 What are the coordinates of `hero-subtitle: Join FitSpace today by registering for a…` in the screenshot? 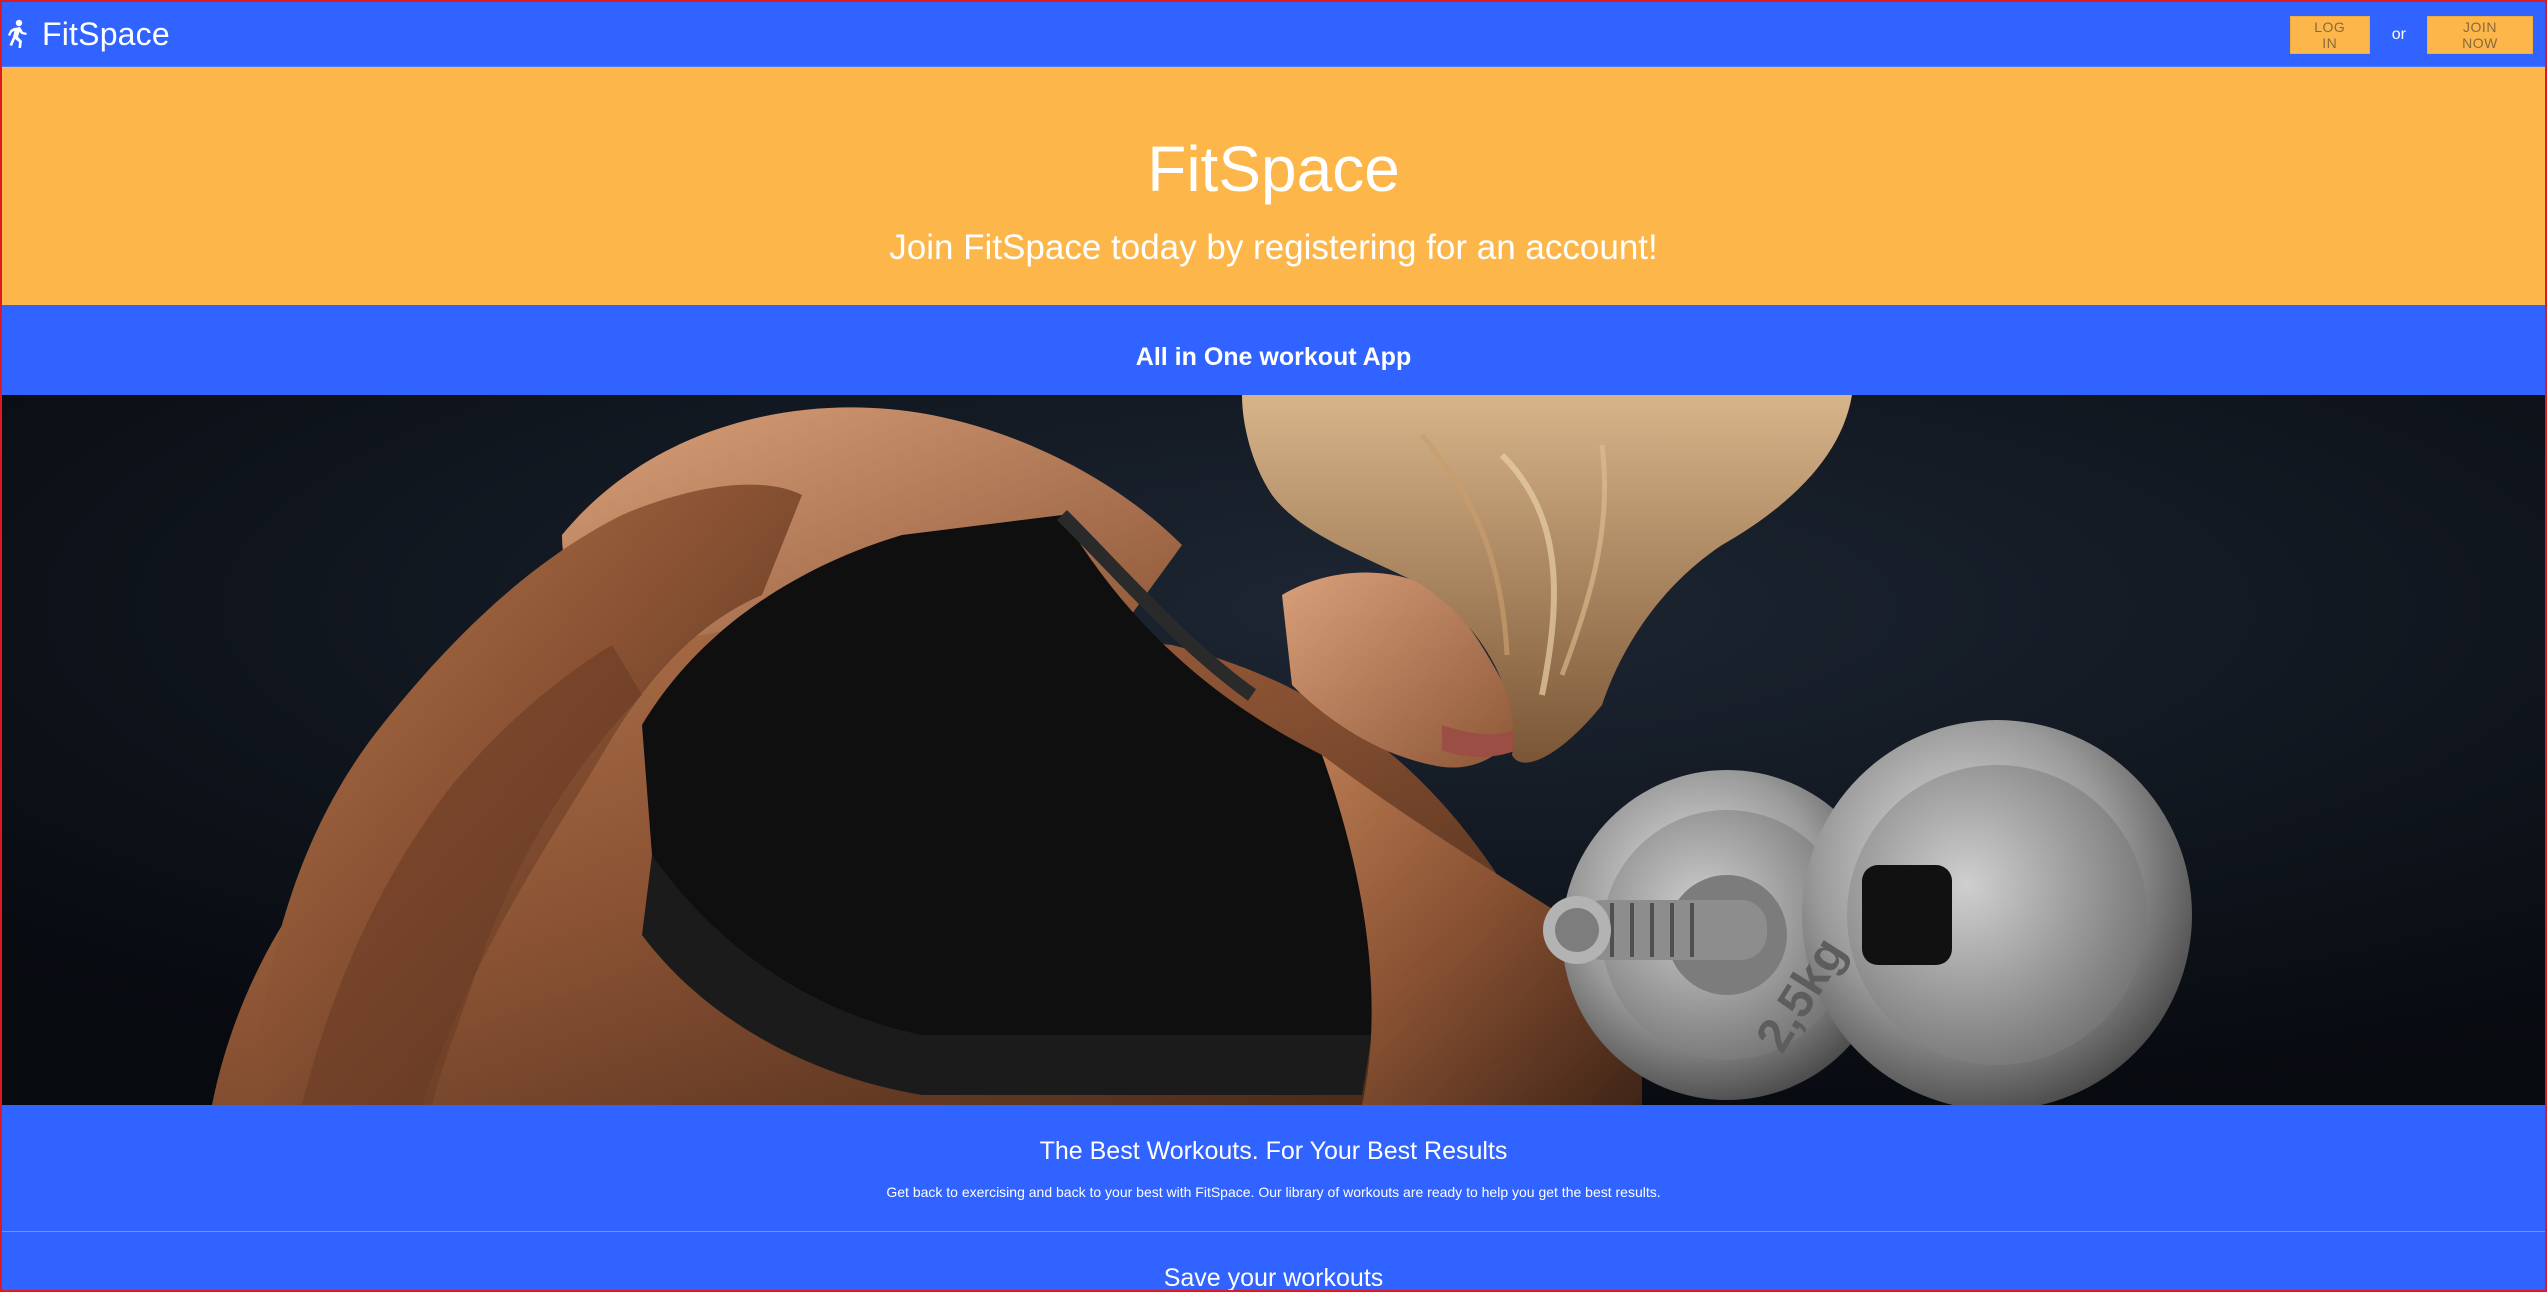 It's located at (1273, 247).